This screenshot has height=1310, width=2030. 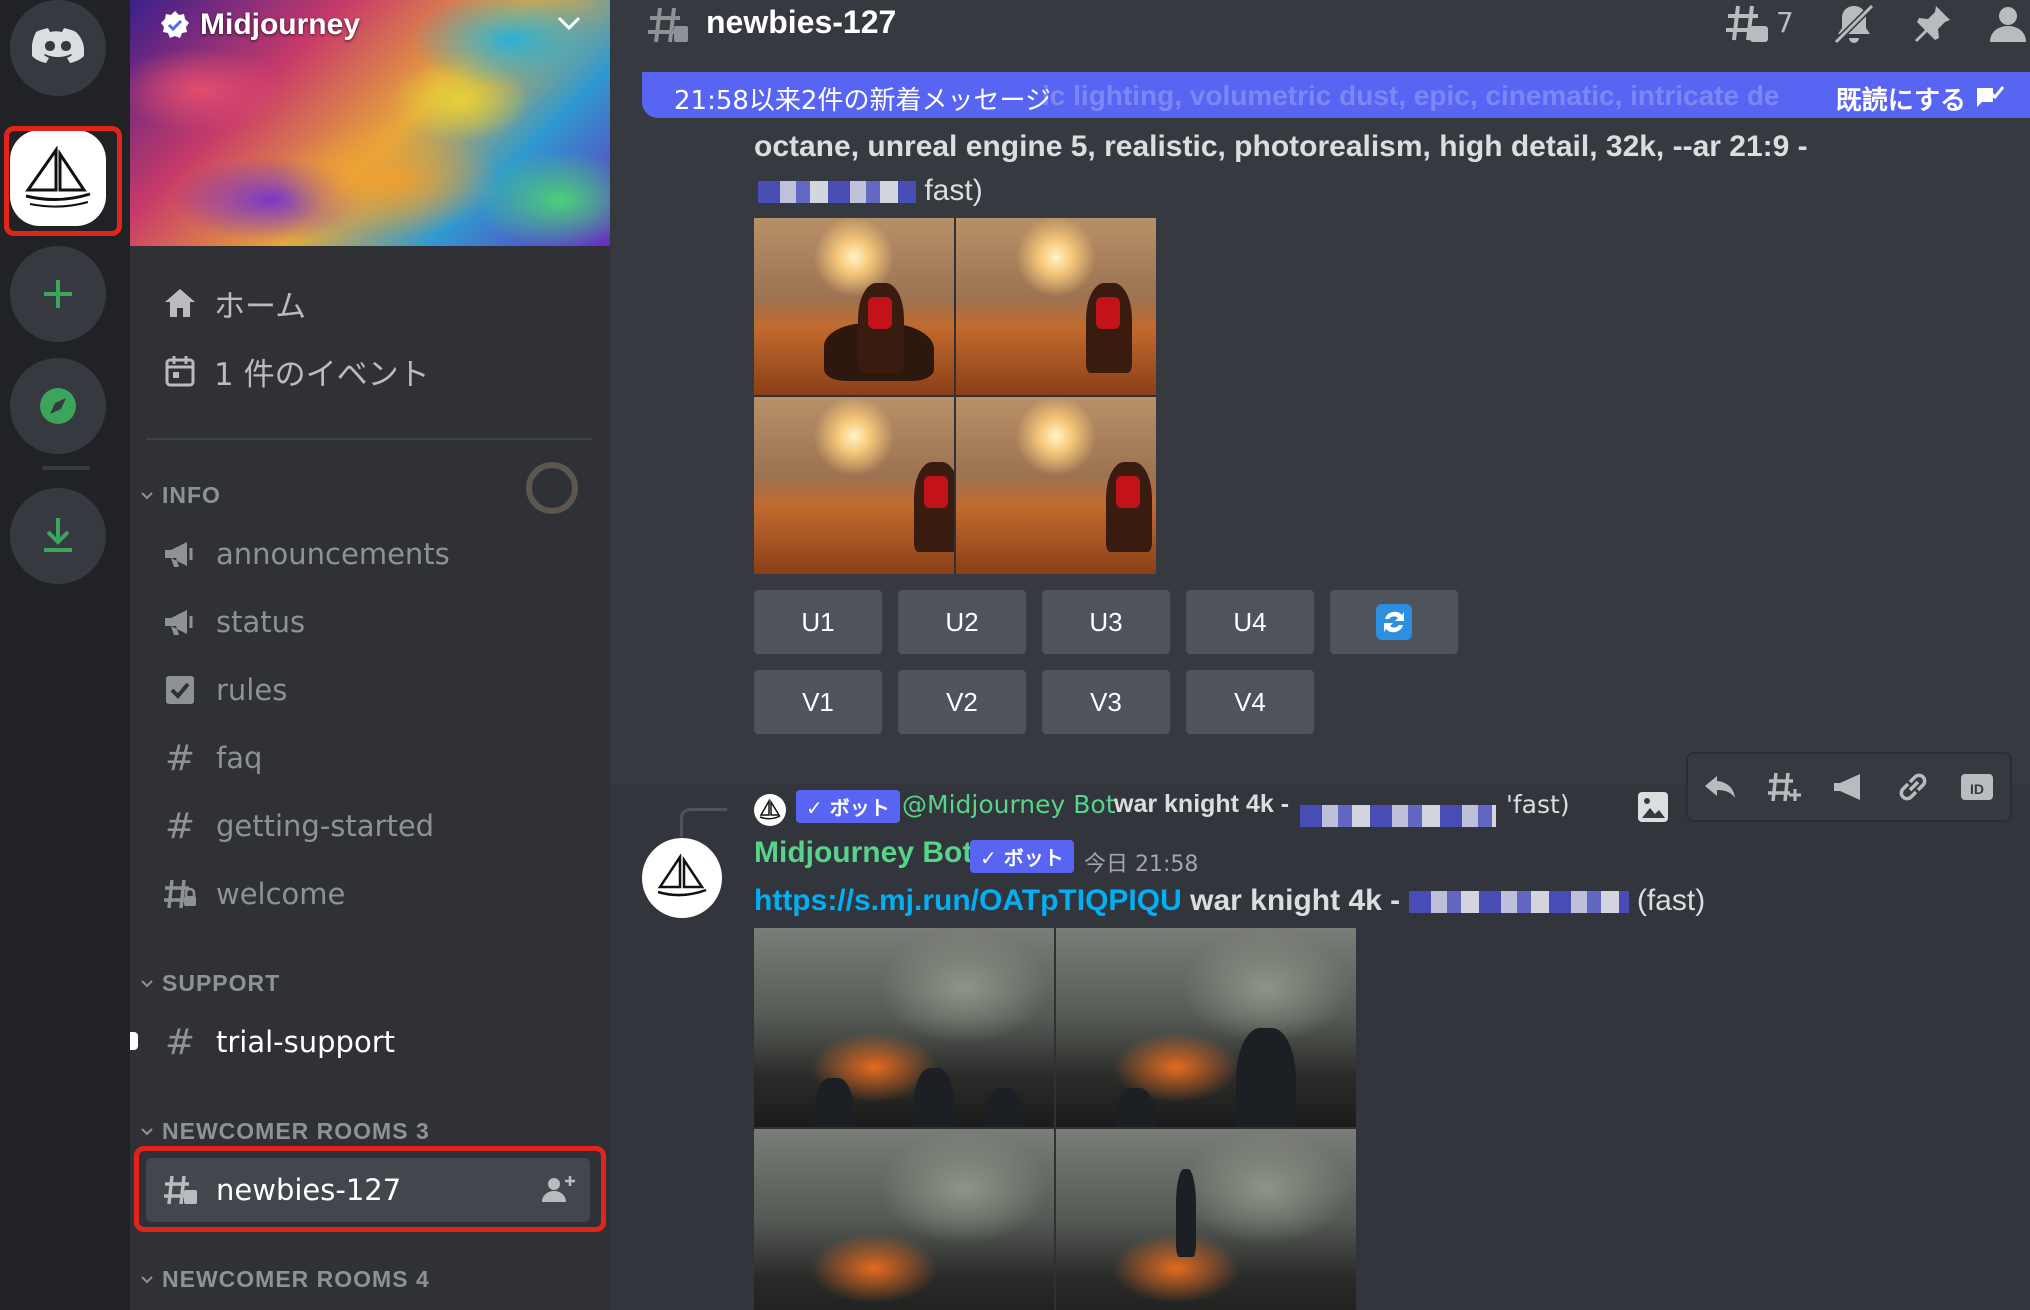 I want to click on pin-icon, so click(x=1932, y=24).